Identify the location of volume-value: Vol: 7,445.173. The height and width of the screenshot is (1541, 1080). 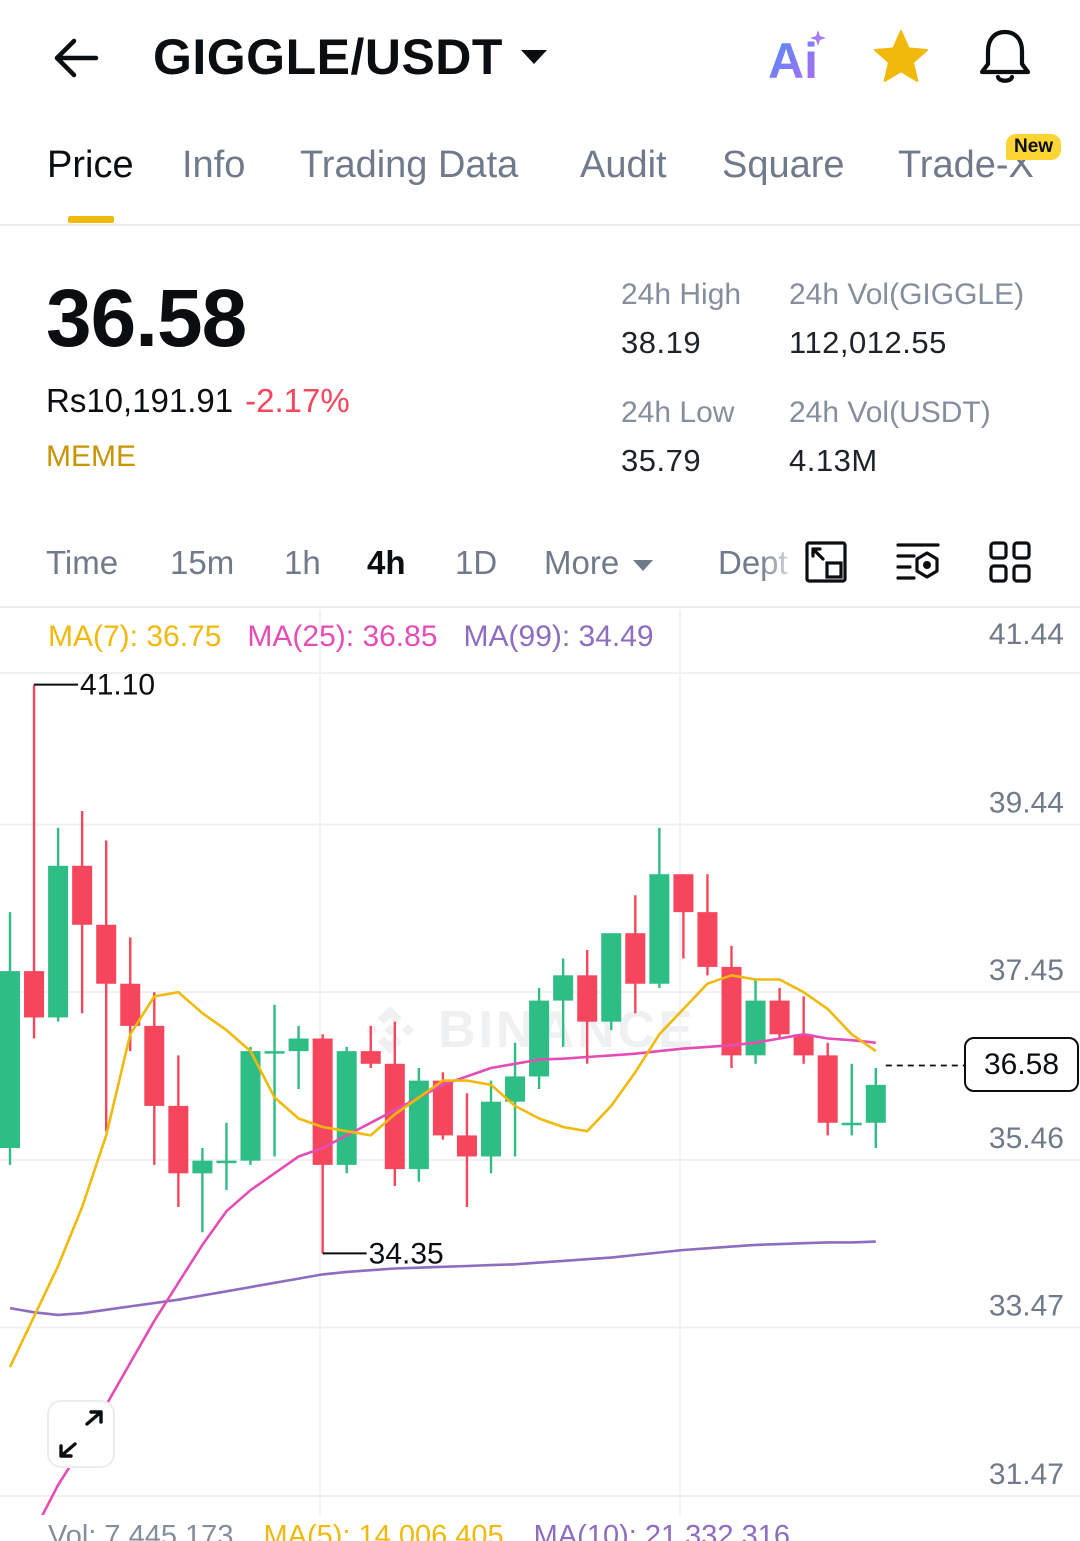
(141, 1530).